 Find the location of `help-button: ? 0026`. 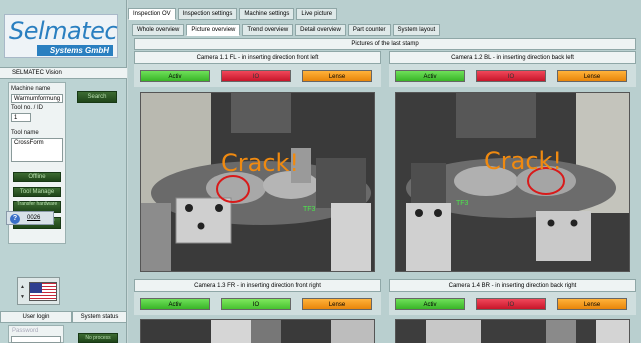

help-button: ? 0026 is located at coordinates (30, 218).